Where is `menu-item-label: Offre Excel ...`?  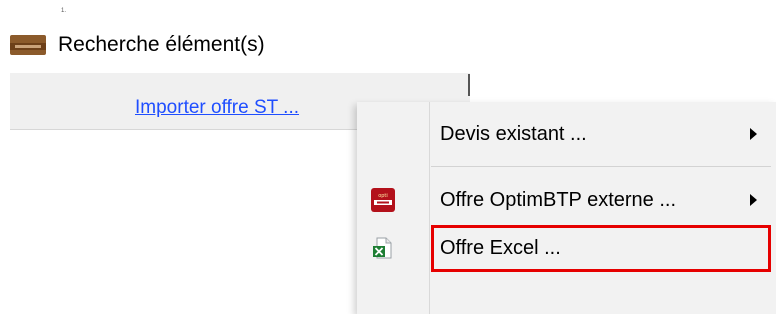 menu-item-label: Offre Excel ... is located at coordinates (500, 247).